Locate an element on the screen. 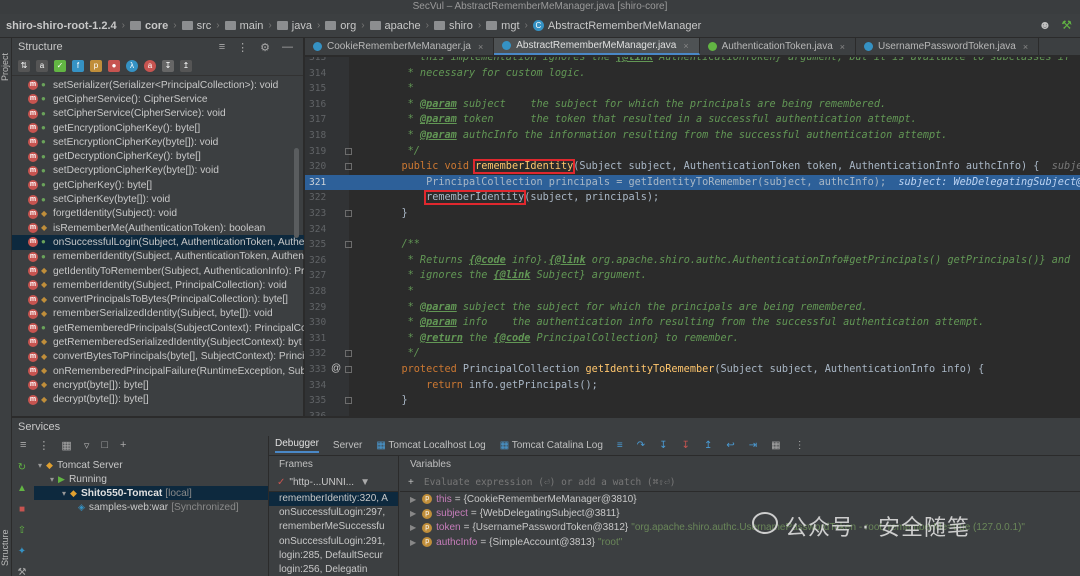  filter-icon: ▼ is located at coordinates (365, 482).